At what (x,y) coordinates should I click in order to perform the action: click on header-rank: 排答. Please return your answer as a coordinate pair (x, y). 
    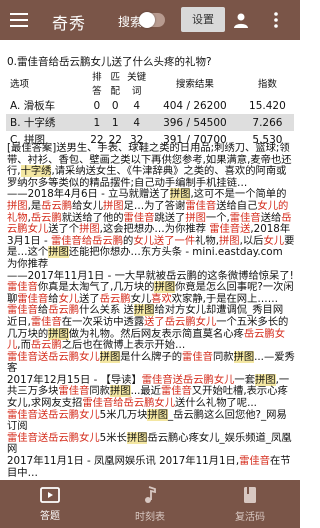
    Looking at the image, I should click on (97, 84).